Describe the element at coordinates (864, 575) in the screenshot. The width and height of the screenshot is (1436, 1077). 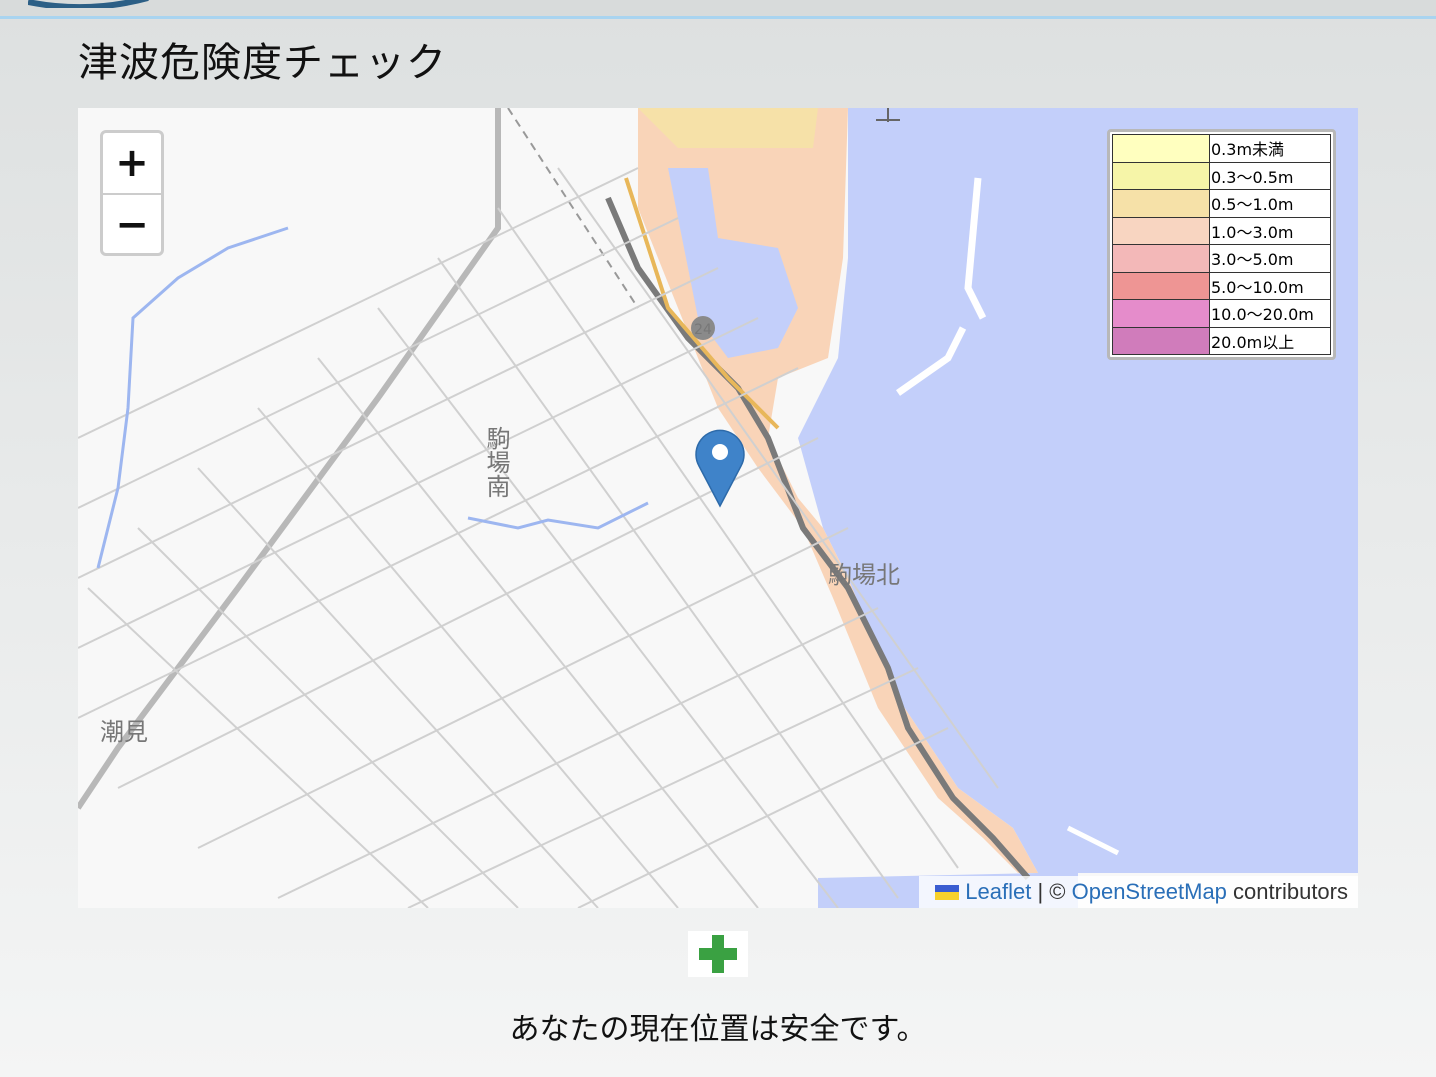
I see `place-label-komaba-kita: 駒場北` at that location.